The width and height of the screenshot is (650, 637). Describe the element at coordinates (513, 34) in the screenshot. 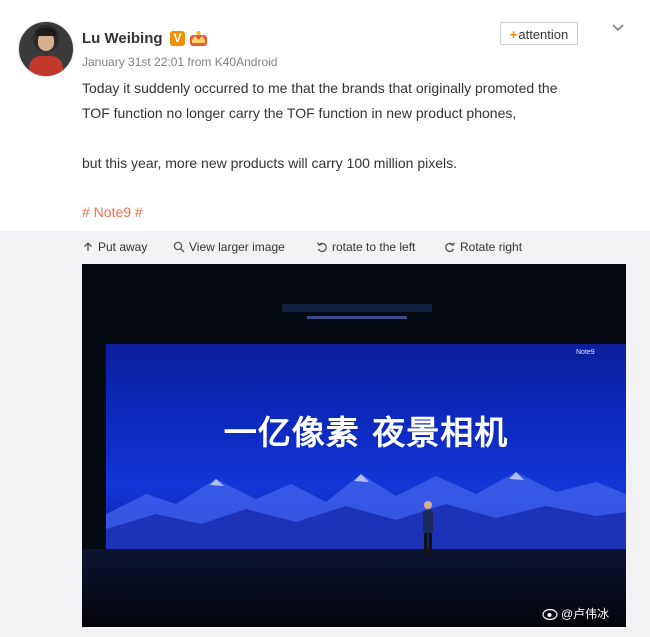

I see `plus-icon: +` at that location.